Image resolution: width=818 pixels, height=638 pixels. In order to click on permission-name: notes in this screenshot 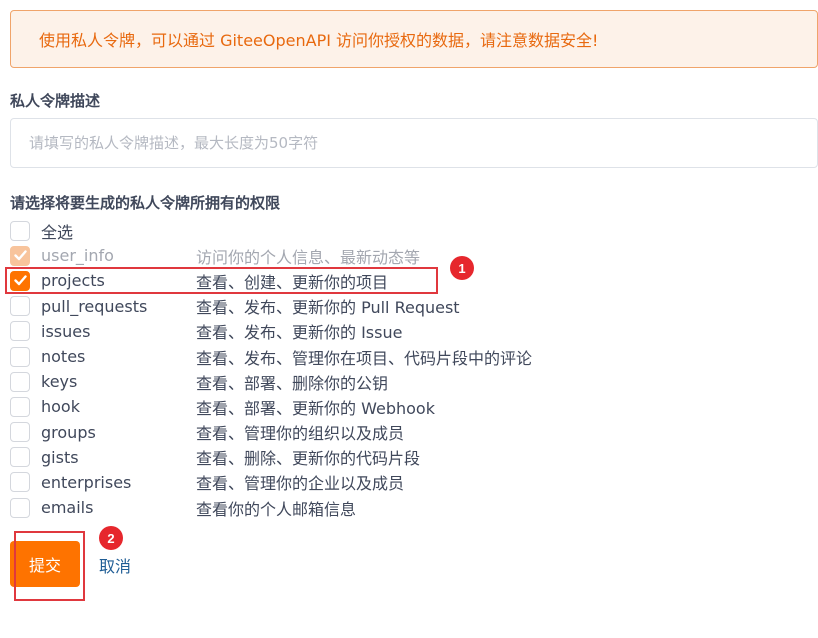, I will do `click(63, 357)`.